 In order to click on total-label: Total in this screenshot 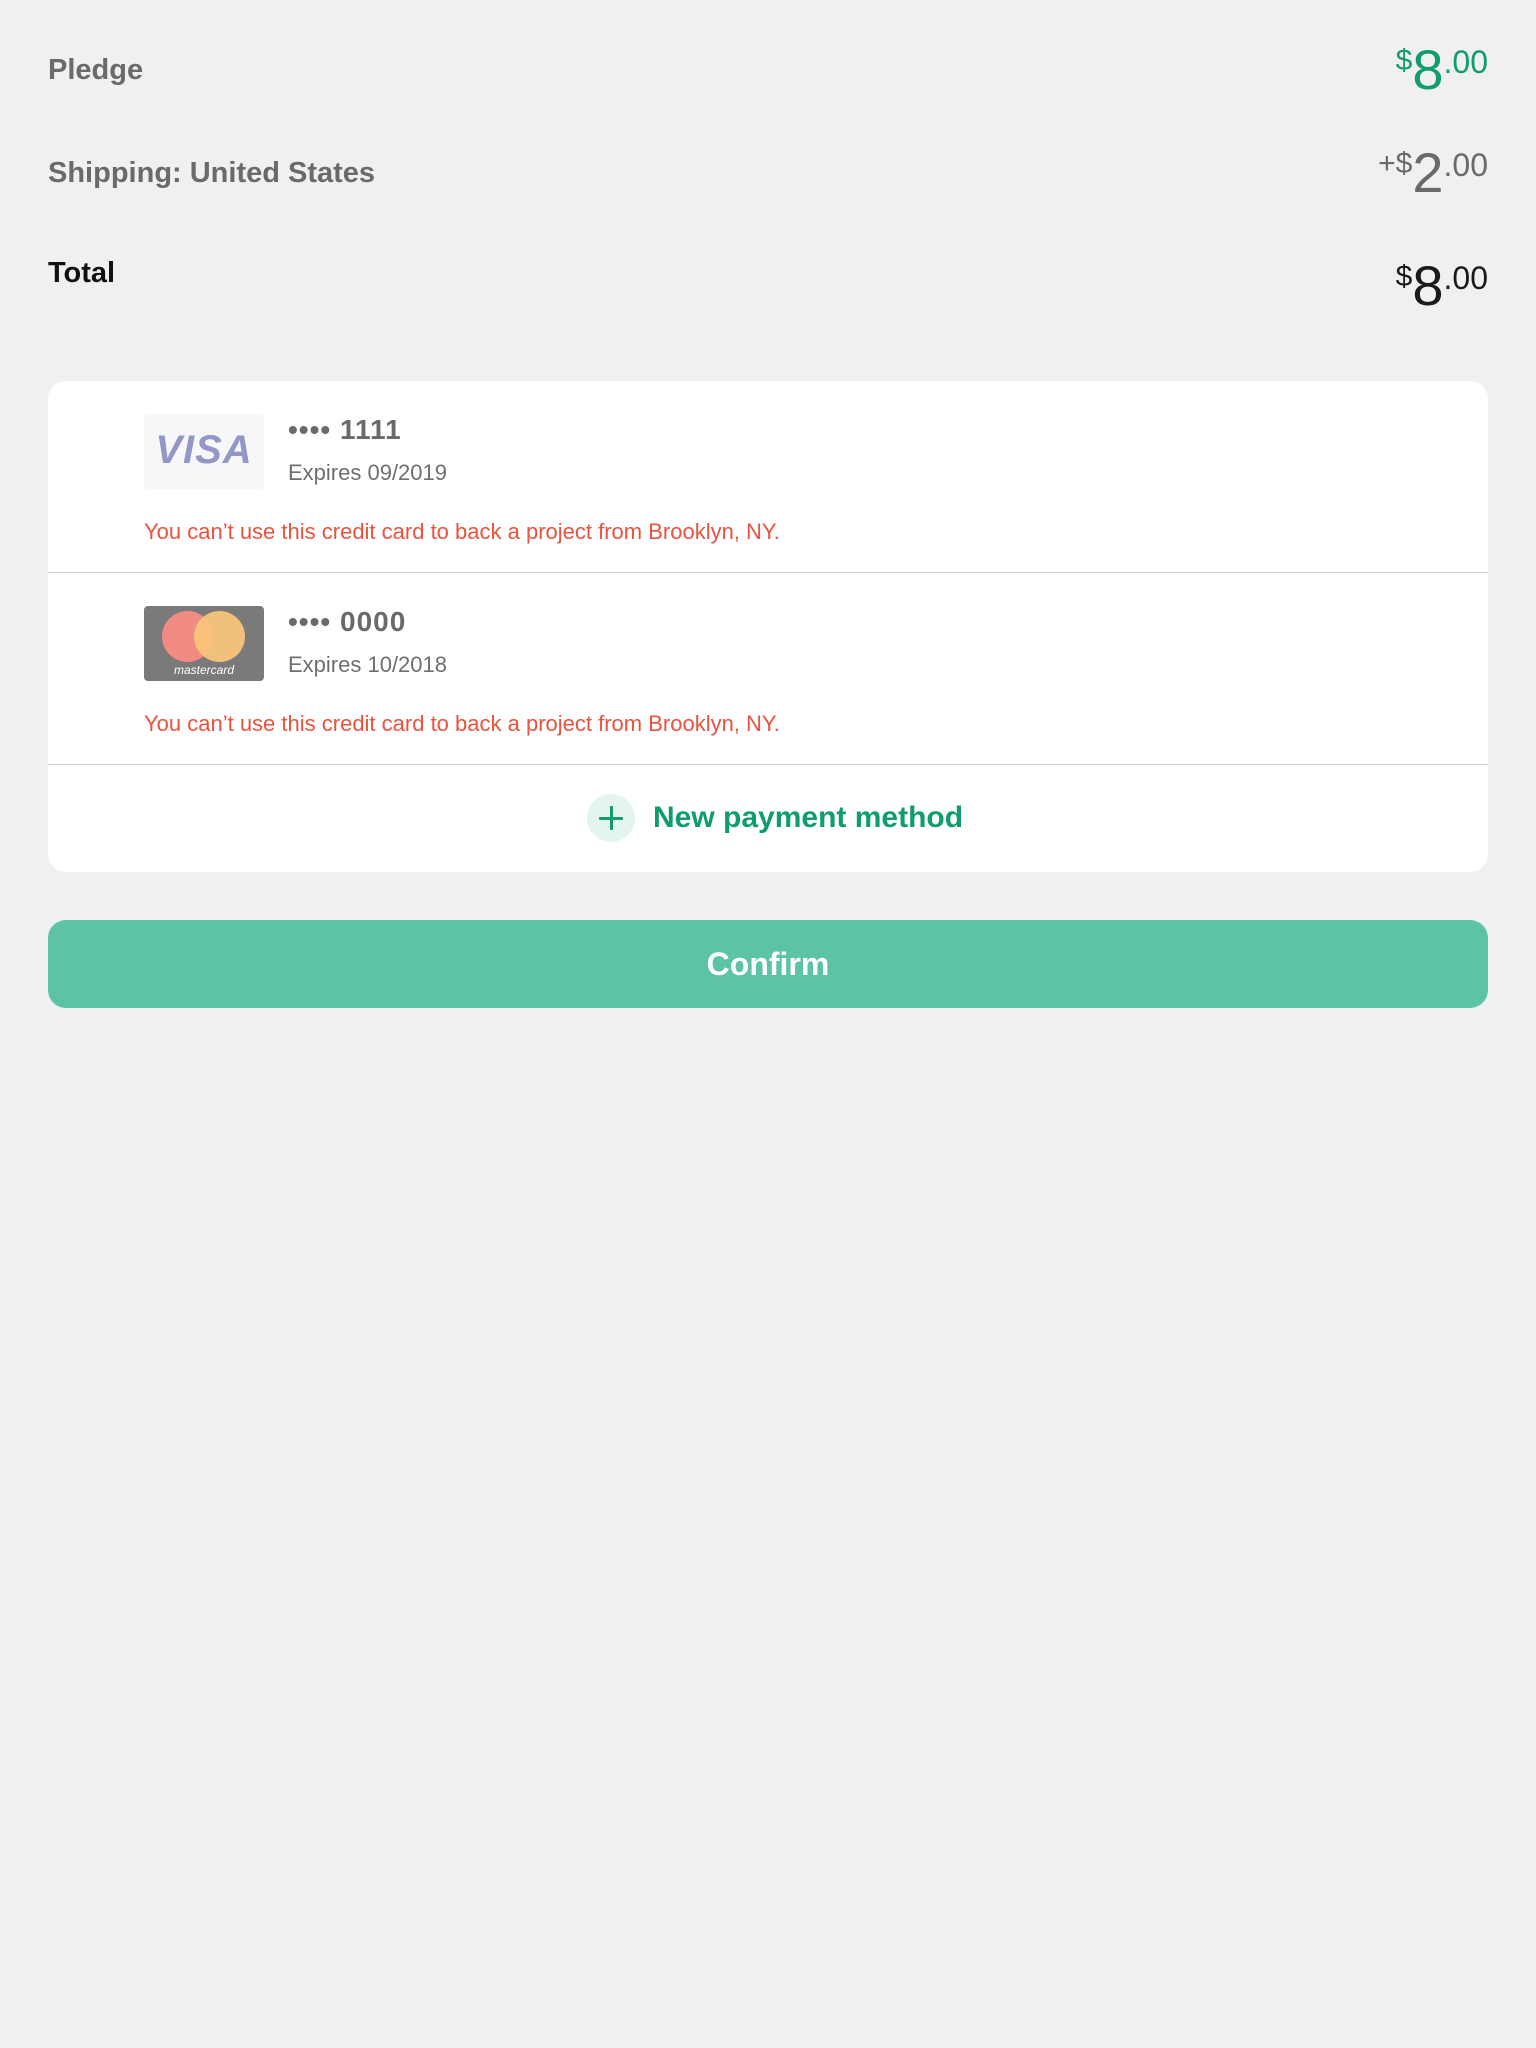, I will do `click(82, 273)`.